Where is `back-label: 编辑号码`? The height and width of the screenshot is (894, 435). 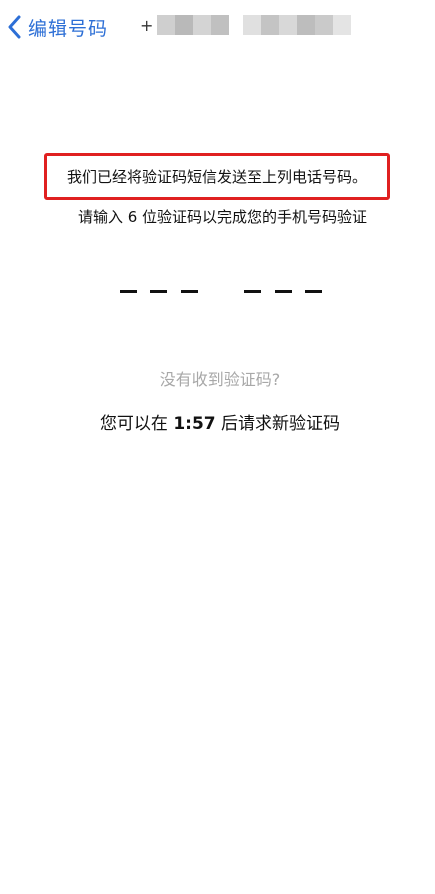 back-label: 编辑号码 is located at coordinates (68, 28).